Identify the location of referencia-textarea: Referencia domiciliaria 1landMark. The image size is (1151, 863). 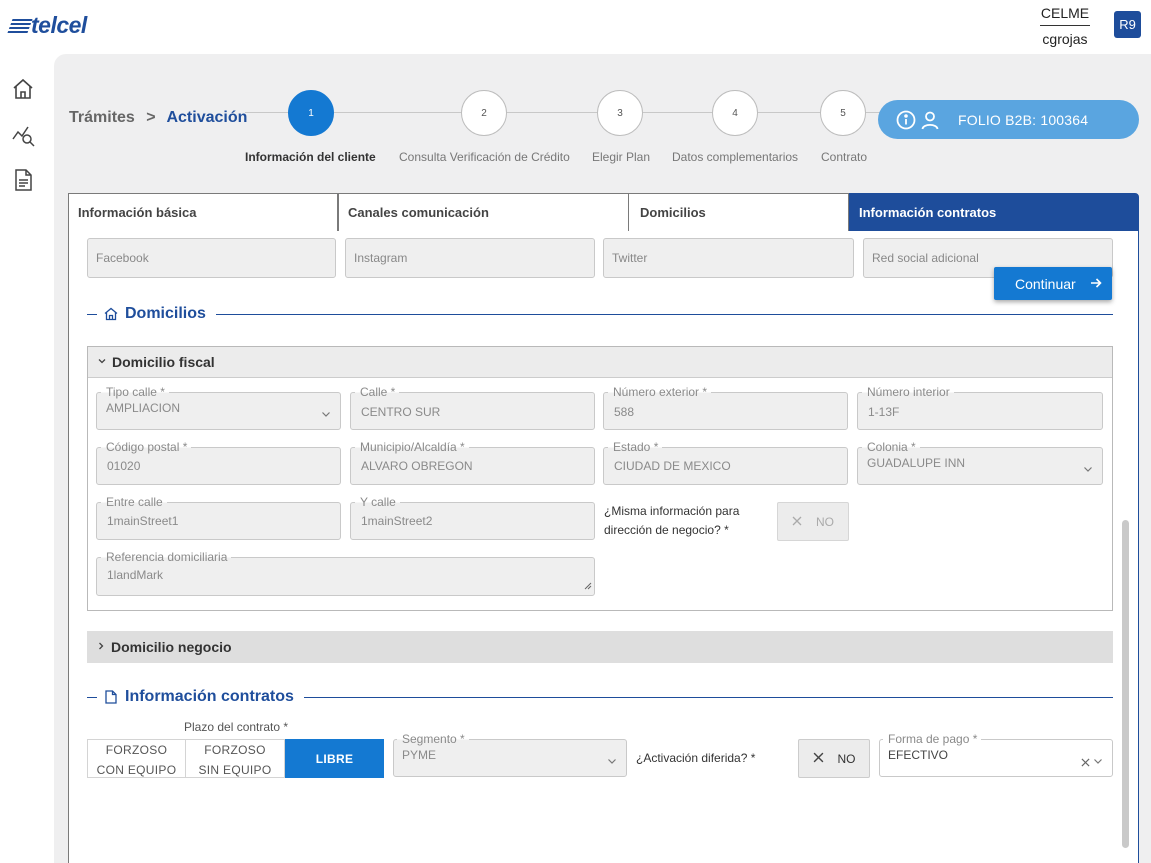
(345, 573).